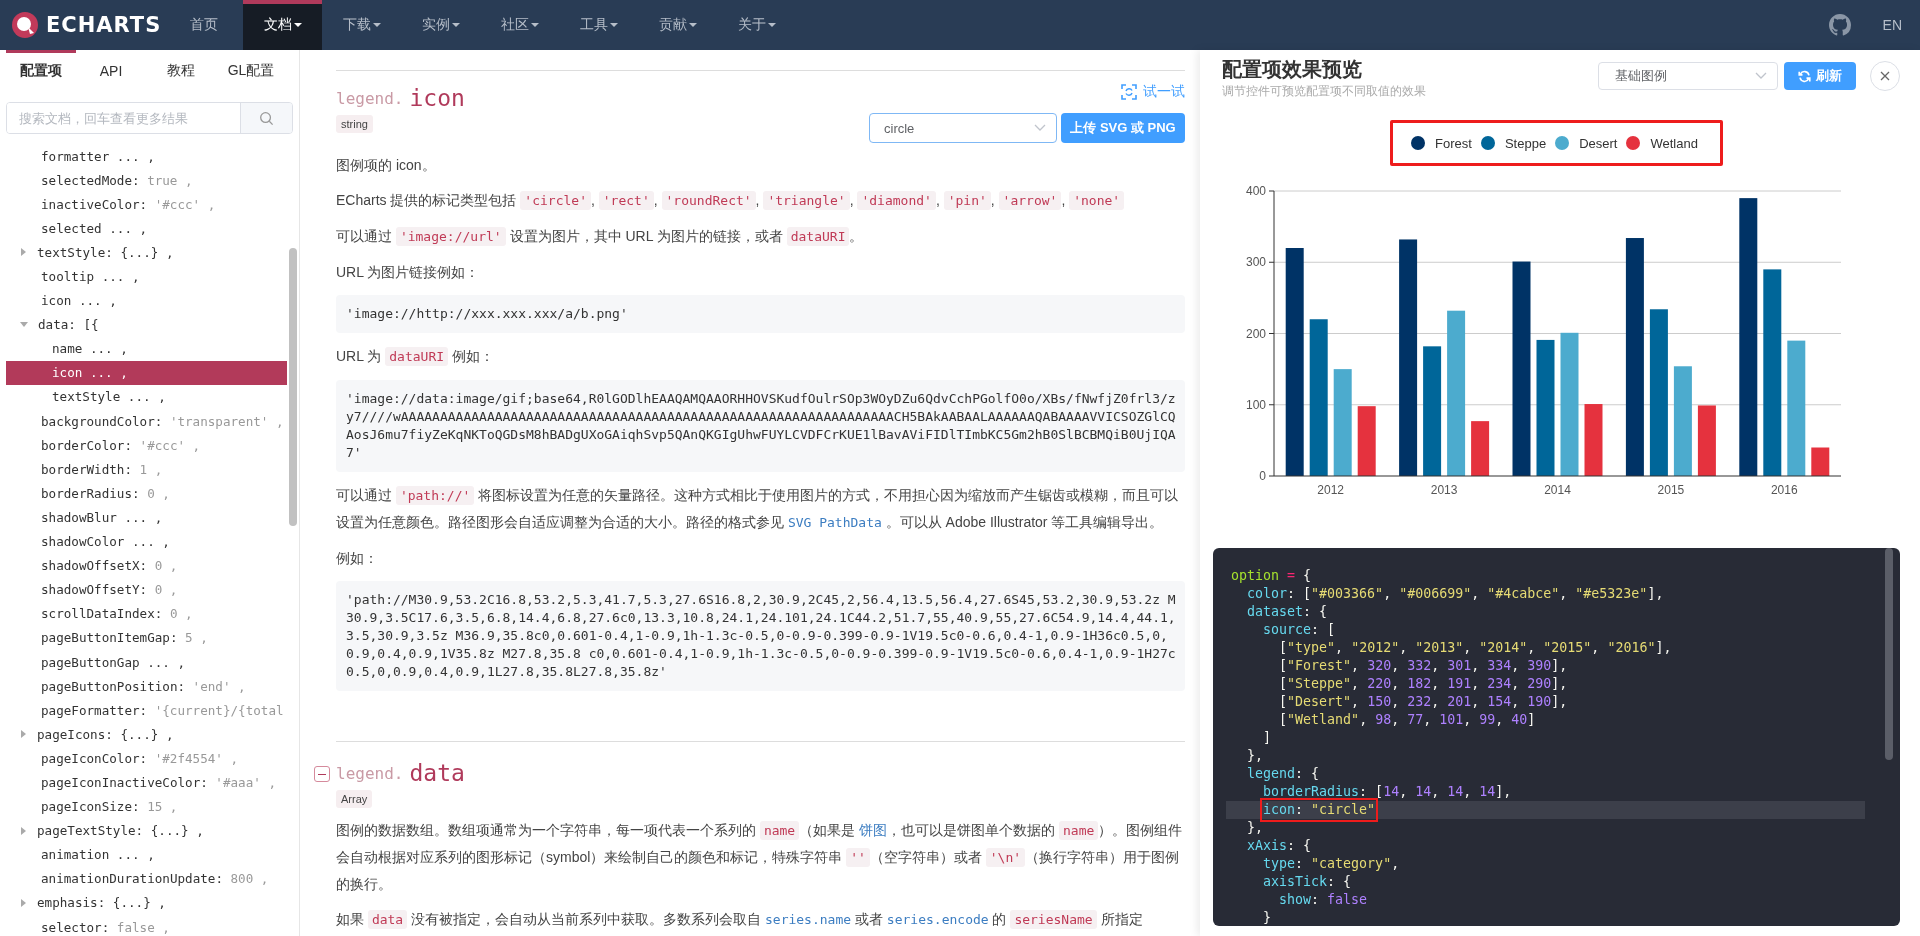 The height and width of the screenshot is (936, 1920). Describe the element at coordinates (146, 613) in the screenshot. I see `tree-item: scrollDataIndex: 0 ,` at that location.